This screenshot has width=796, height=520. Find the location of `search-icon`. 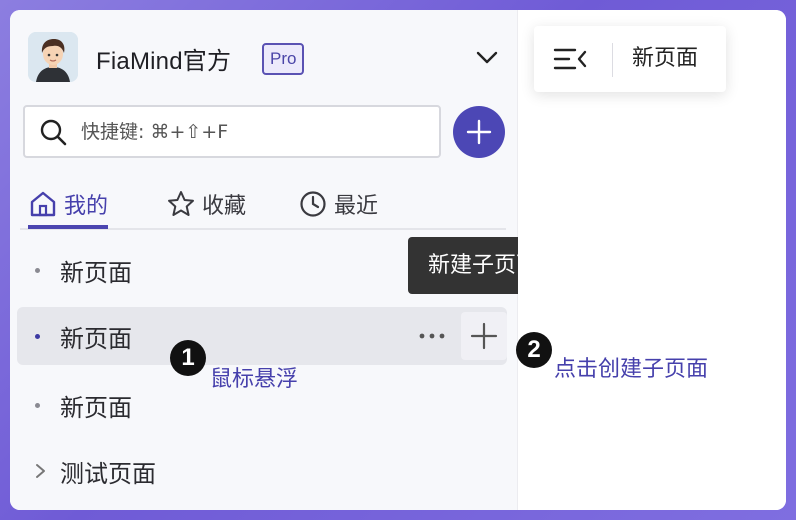

search-icon is located at coordinates (53, 132).